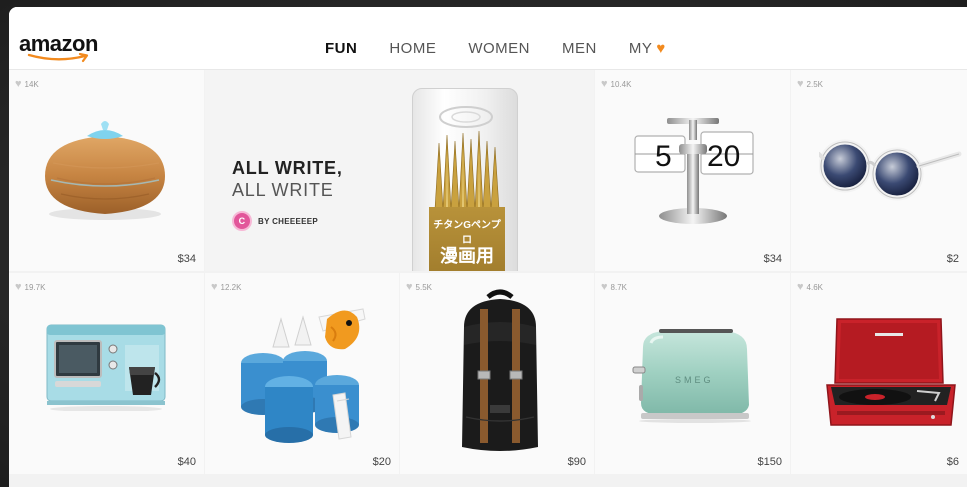  I want to click on svg-text: 20, so click(723, 156).